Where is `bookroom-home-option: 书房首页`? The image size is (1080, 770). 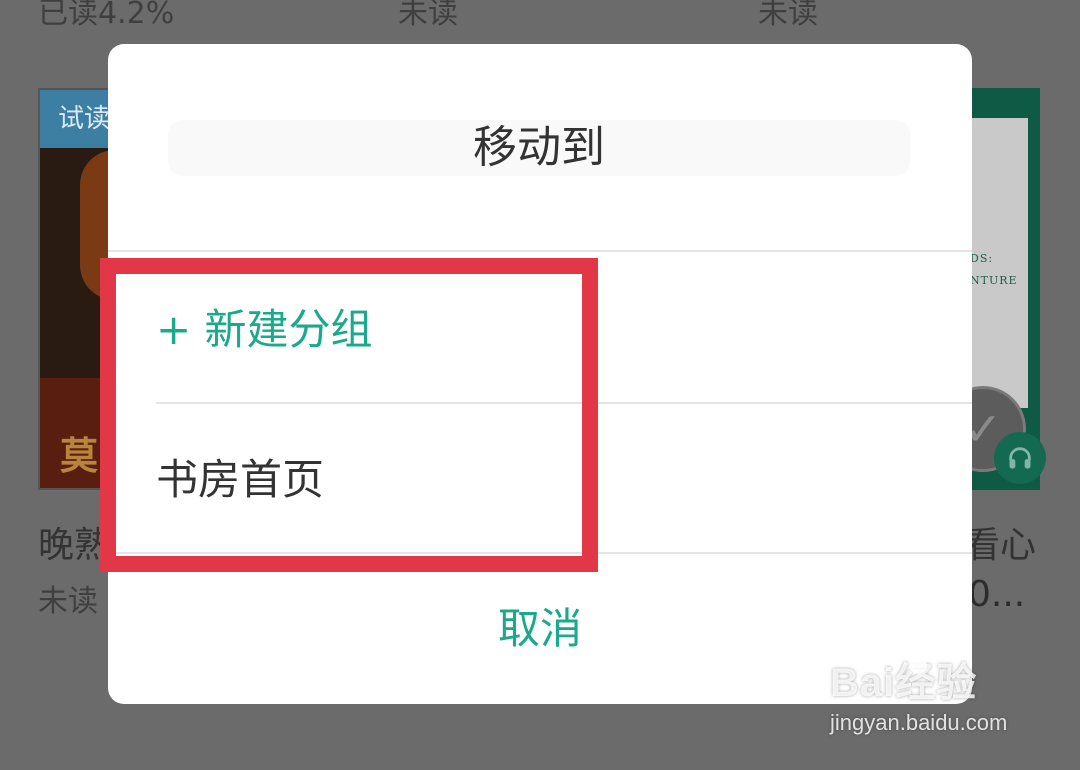 bookroom-home-option: 书房首页 is located at coordinates (240, 480).